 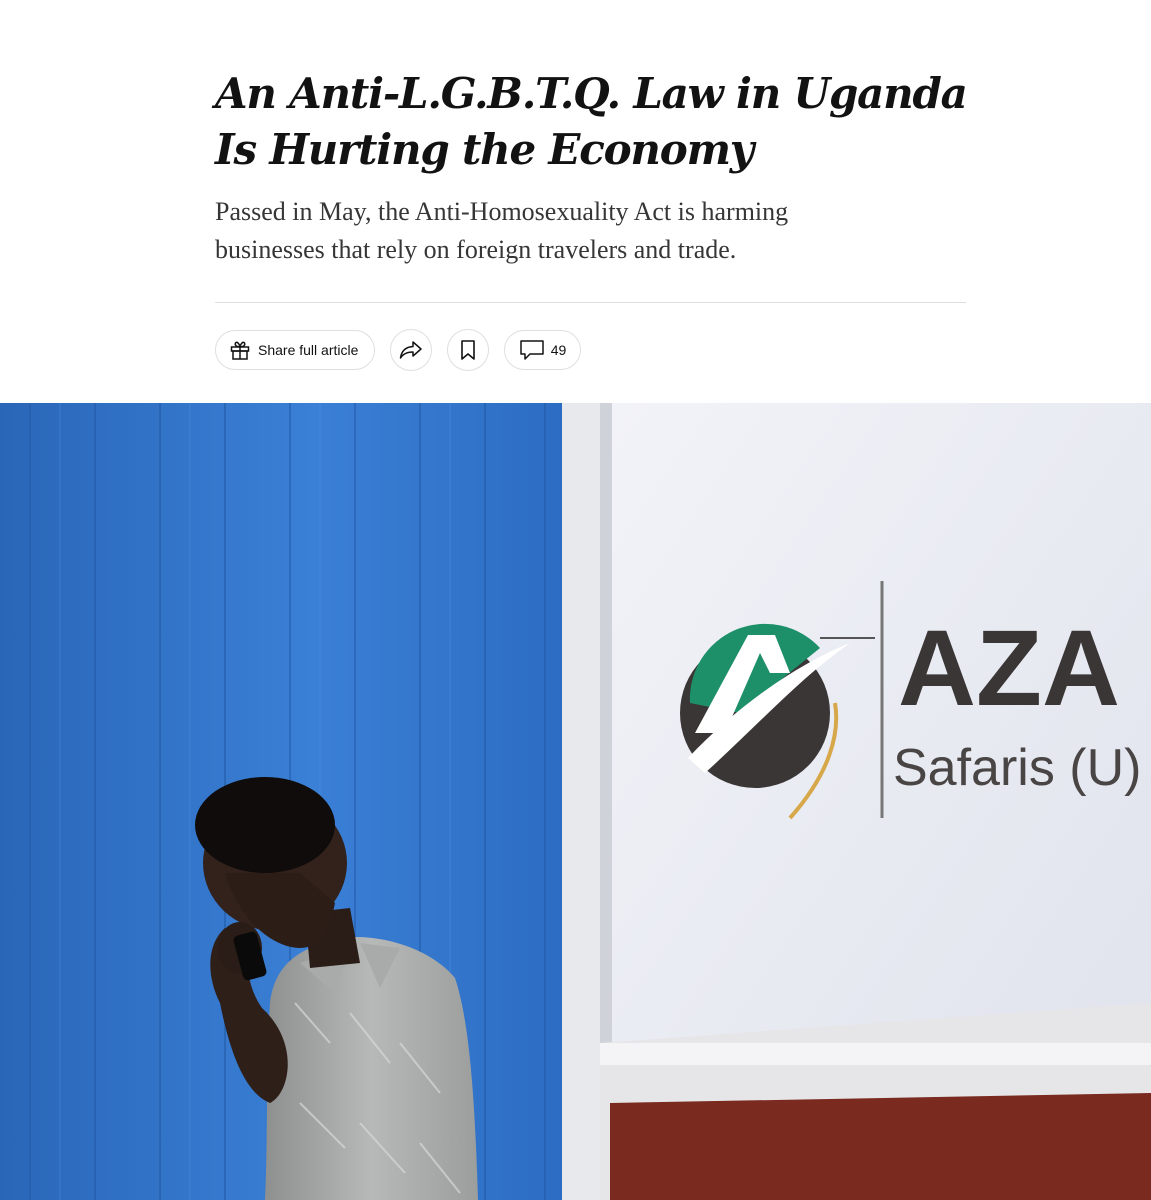 I want to click on share-button-label: Share full article, so click(x=308, y=350).